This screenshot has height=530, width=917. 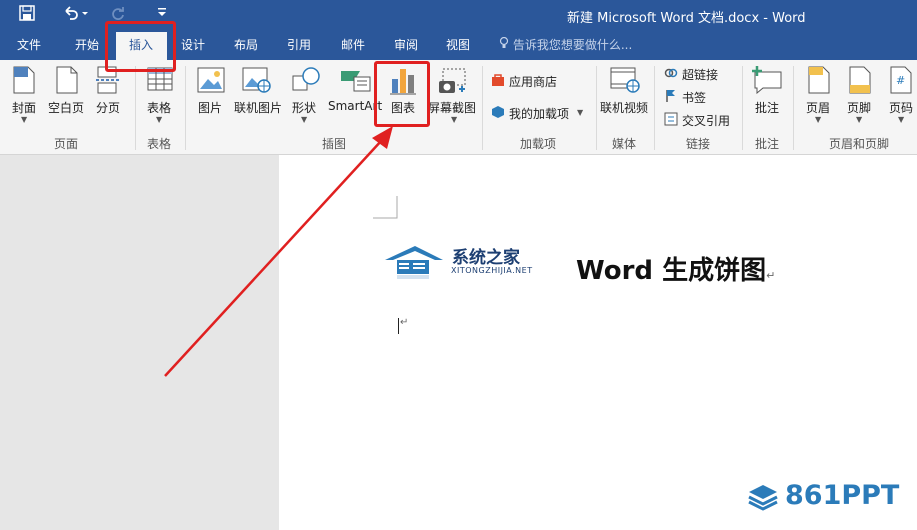 I want to click on watermark-logo-icon, so click(x=763, y=498).